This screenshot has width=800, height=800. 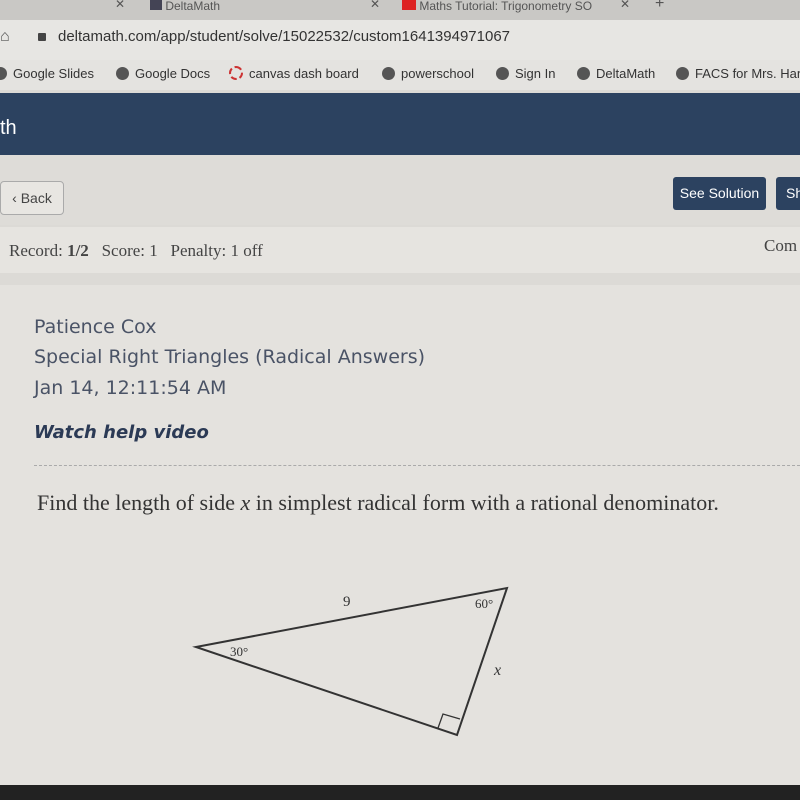 I want to click on angle-30-label: 30°, so click(x=239, y=651).